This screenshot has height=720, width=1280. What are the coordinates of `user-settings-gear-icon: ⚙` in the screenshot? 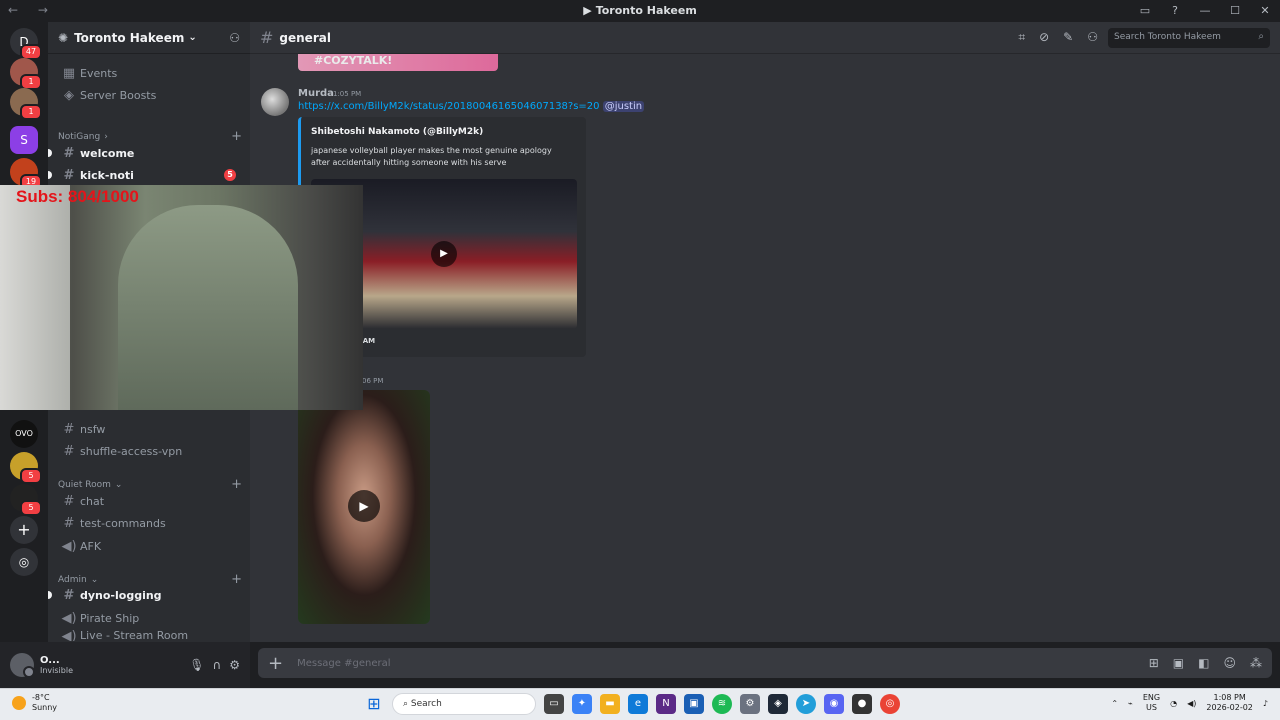 It's located at (234, 665).